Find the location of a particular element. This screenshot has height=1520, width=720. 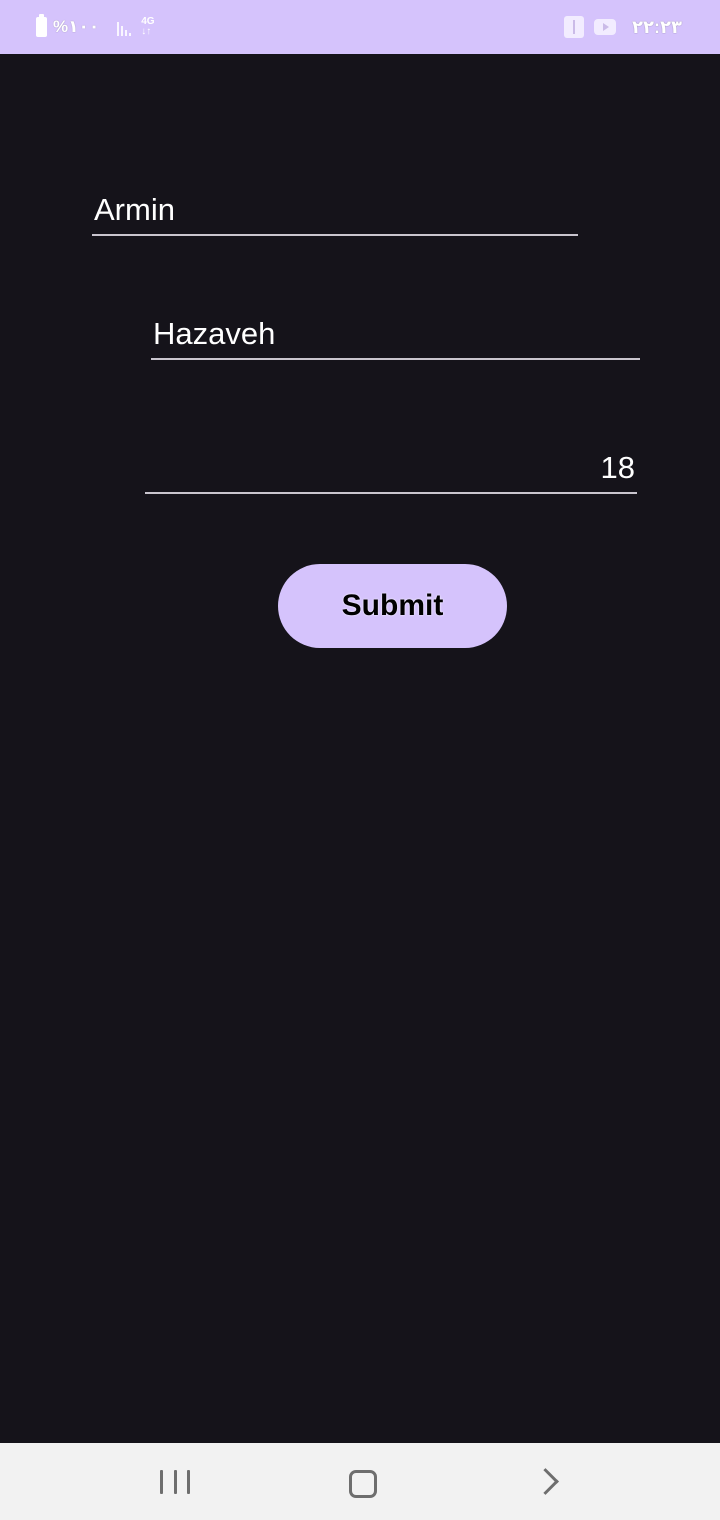

back-icon is located at coordinates (545, 1481).